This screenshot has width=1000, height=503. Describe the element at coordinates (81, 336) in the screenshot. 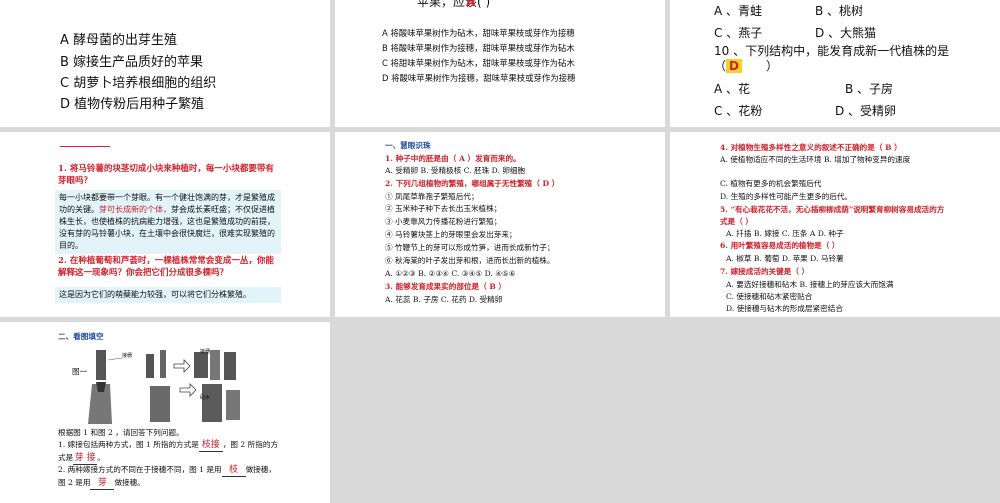

I see `section-title: 二、看图填空` at that location.